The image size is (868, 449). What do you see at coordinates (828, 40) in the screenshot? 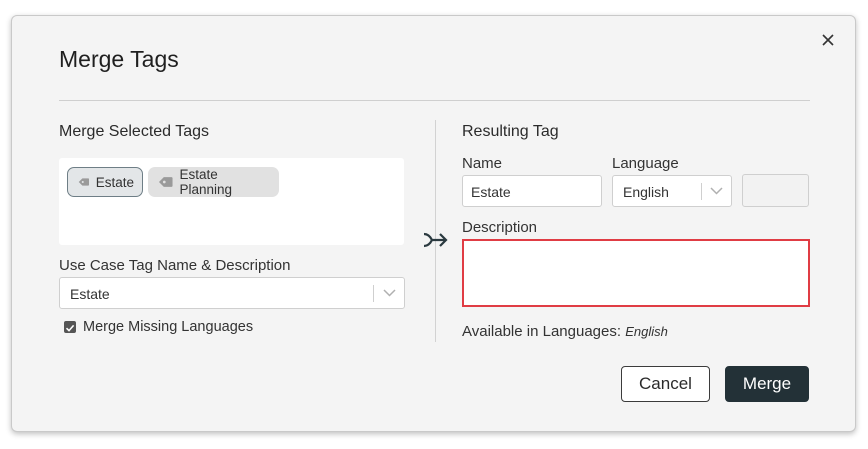
I see `close-icon` at bounding box center [828, 40].